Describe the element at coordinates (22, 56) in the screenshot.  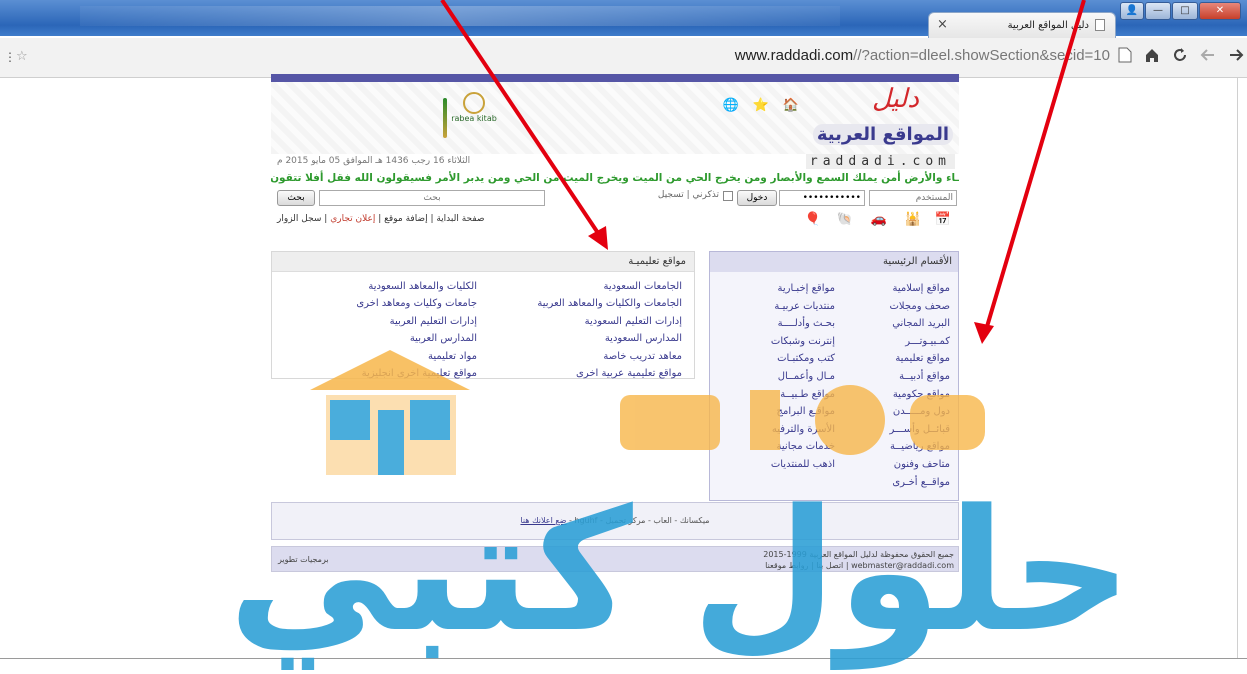
I see `bookmark-star-icon: ☆` at that location.